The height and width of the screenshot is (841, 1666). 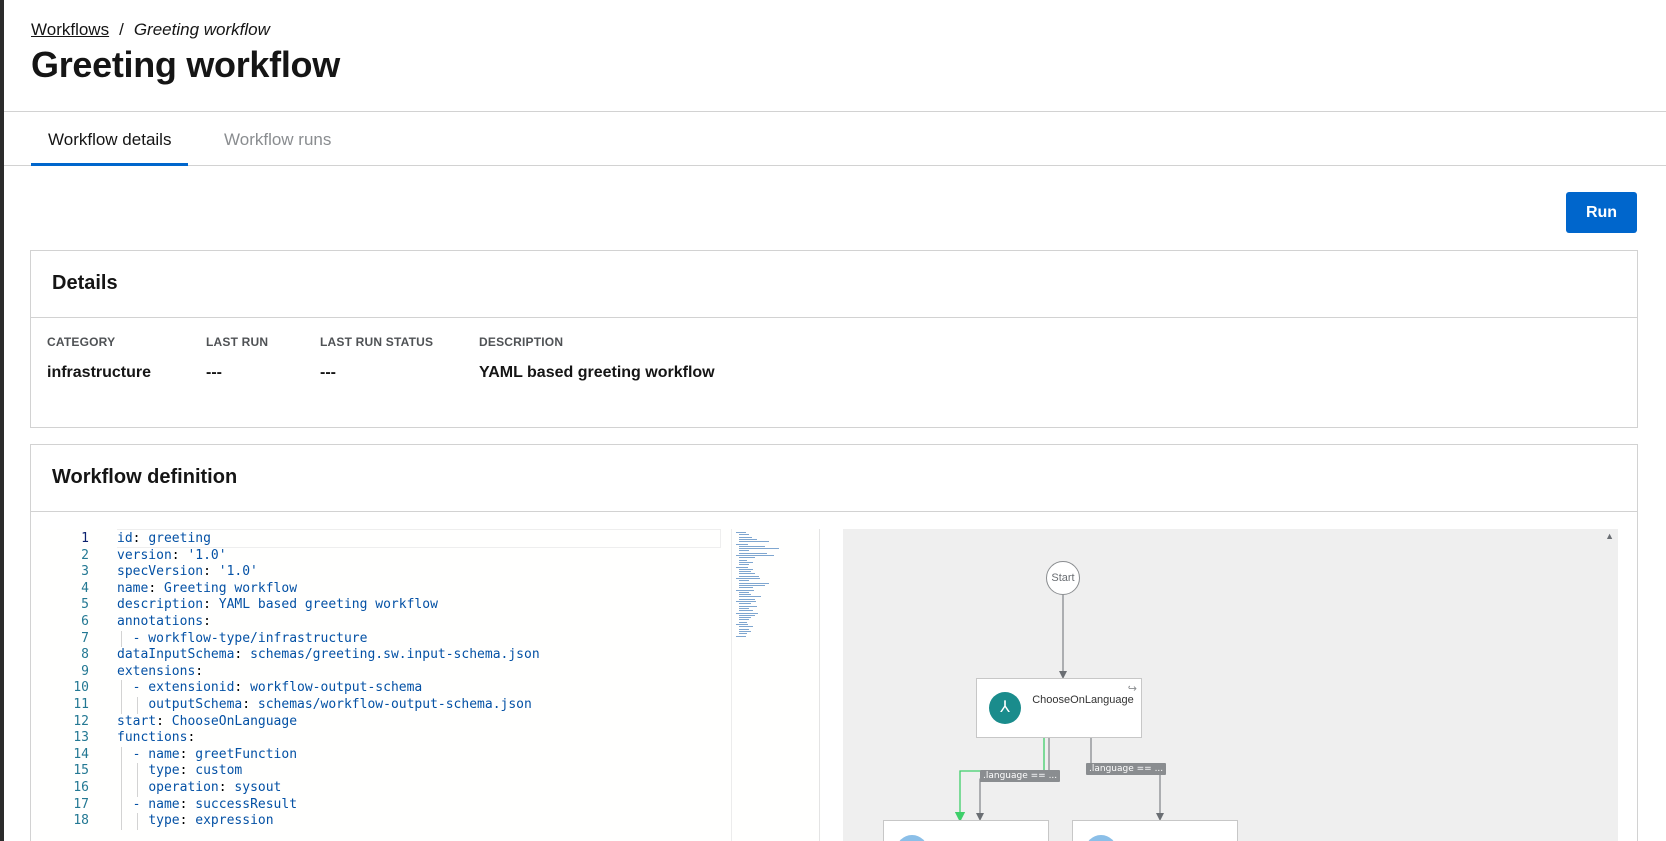 I want to click on code-value: workflow-output-schema, so click(x=336, y=688).